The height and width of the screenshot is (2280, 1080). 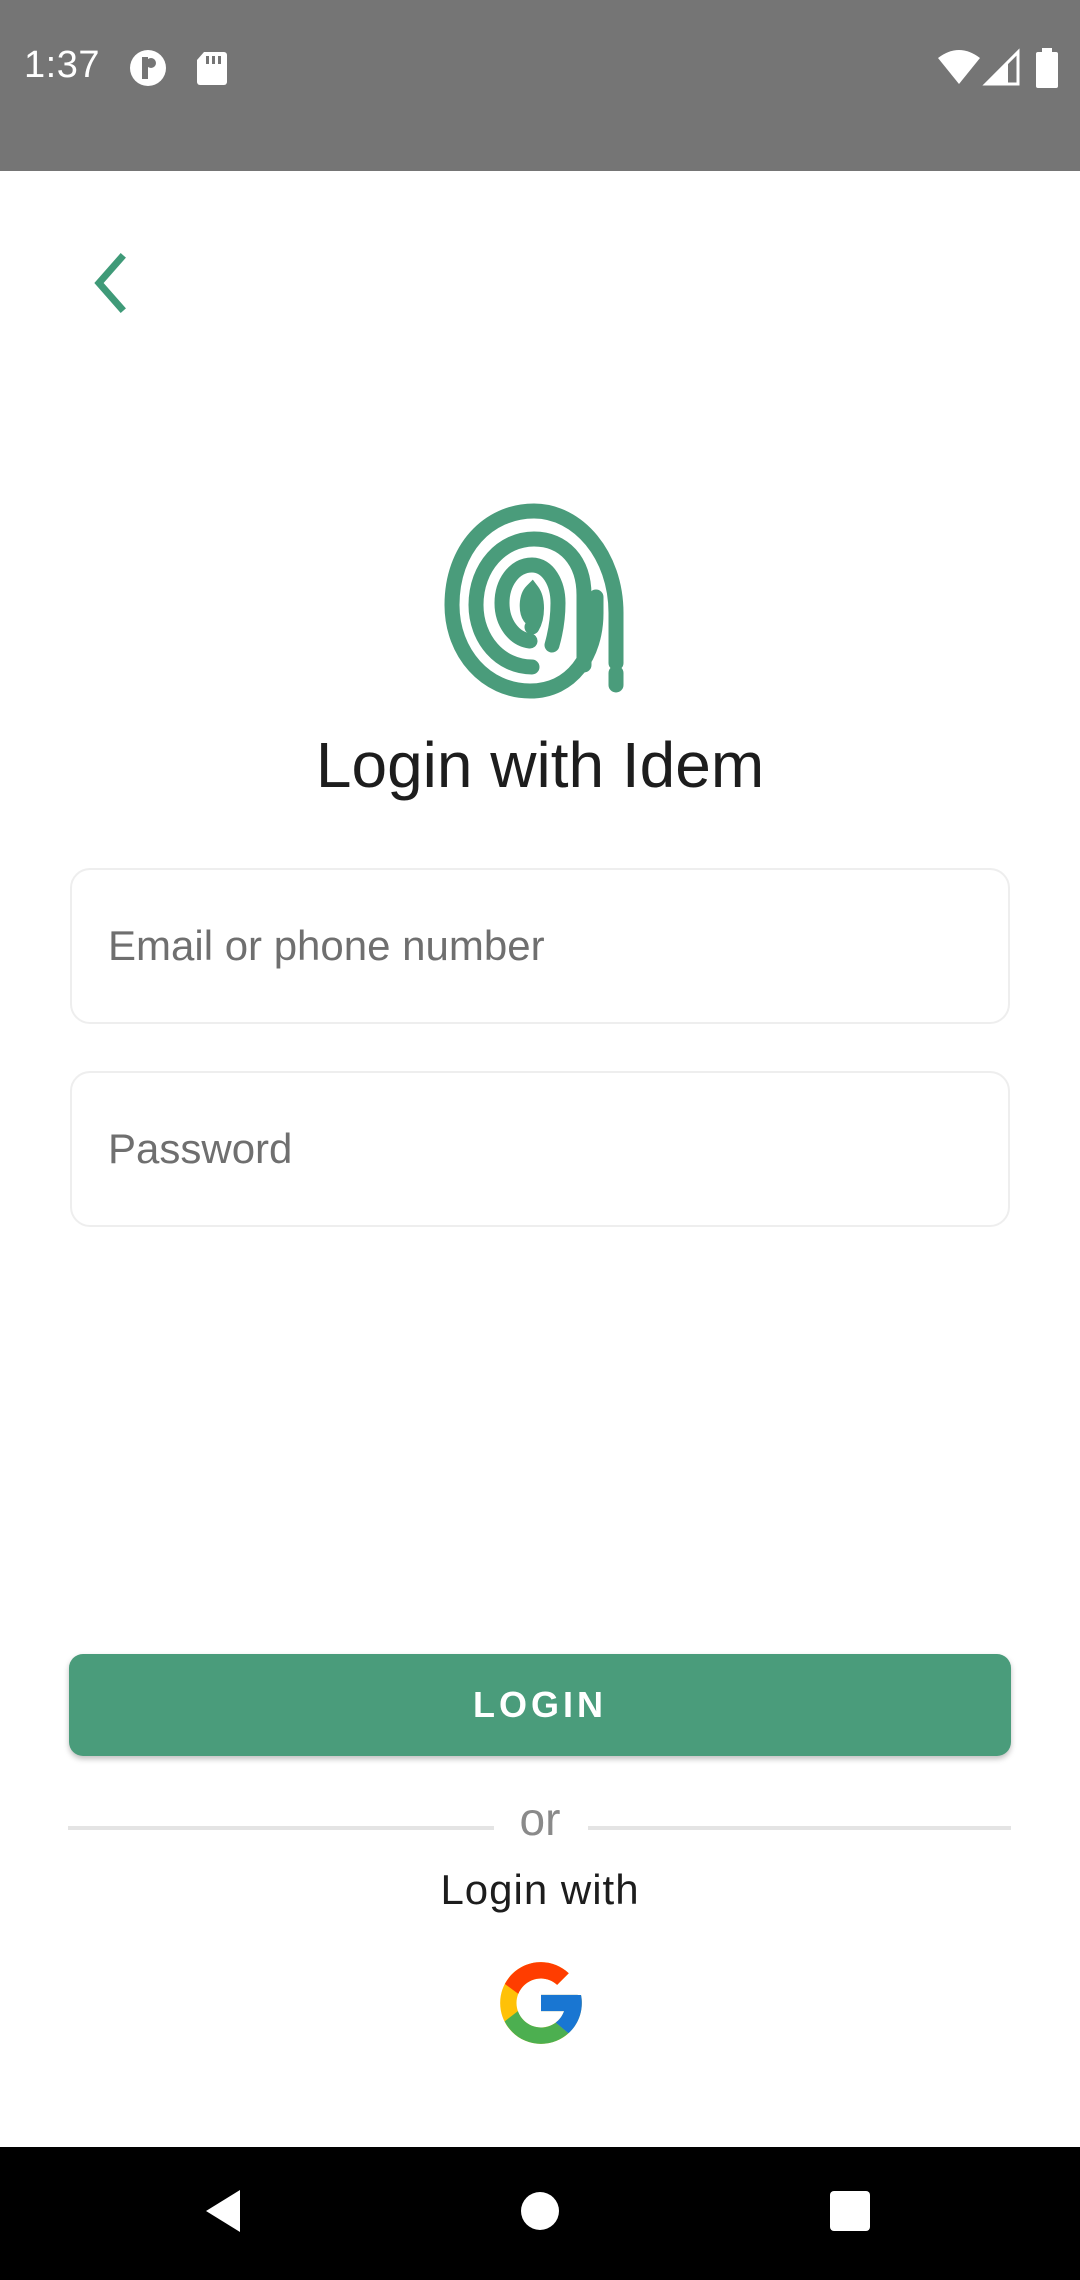 What do you see at coordinates (212, 68) in the screenshot?
I see `sd-card-icon` at bounding box center [212, 68].